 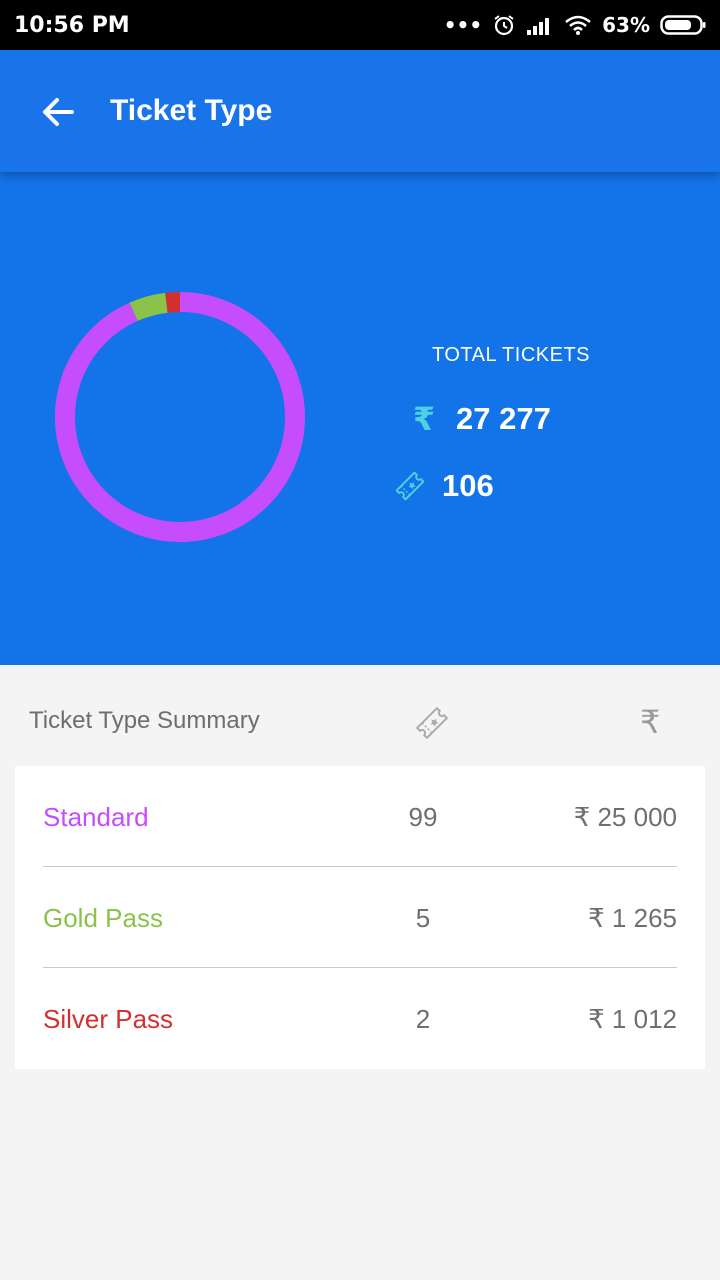 What do you see at coordinates (504, 25) in the screenshot?
I see `alarm-icon` at bounding box center [504, 25].